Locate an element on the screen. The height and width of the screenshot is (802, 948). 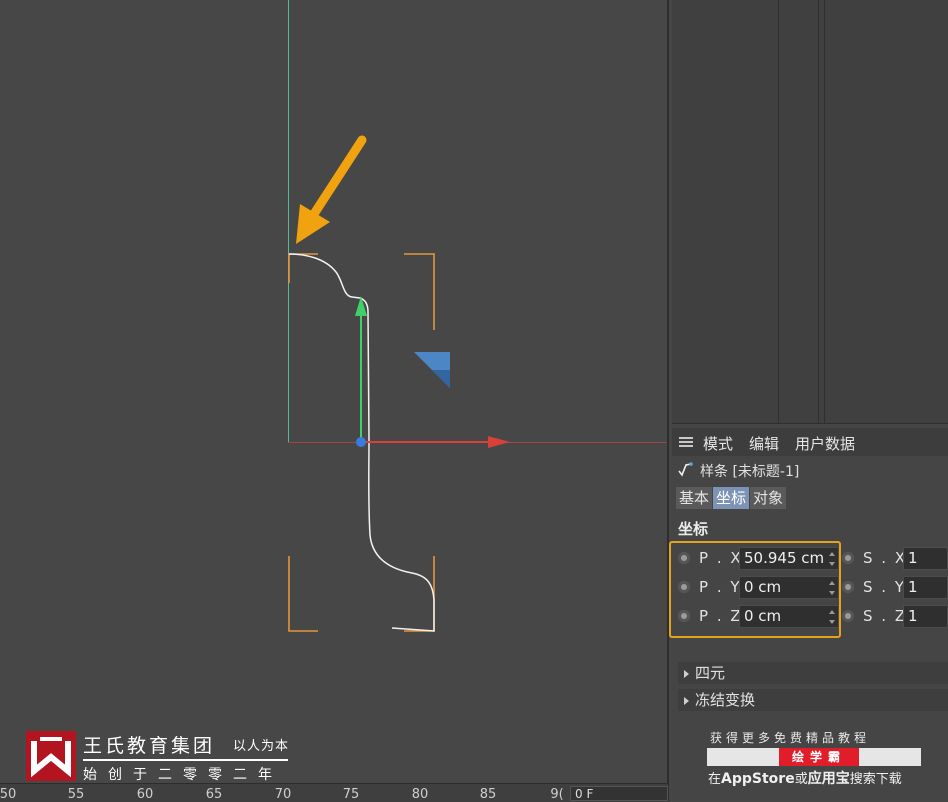
watermark-divider is located at coordinates (185, 760).